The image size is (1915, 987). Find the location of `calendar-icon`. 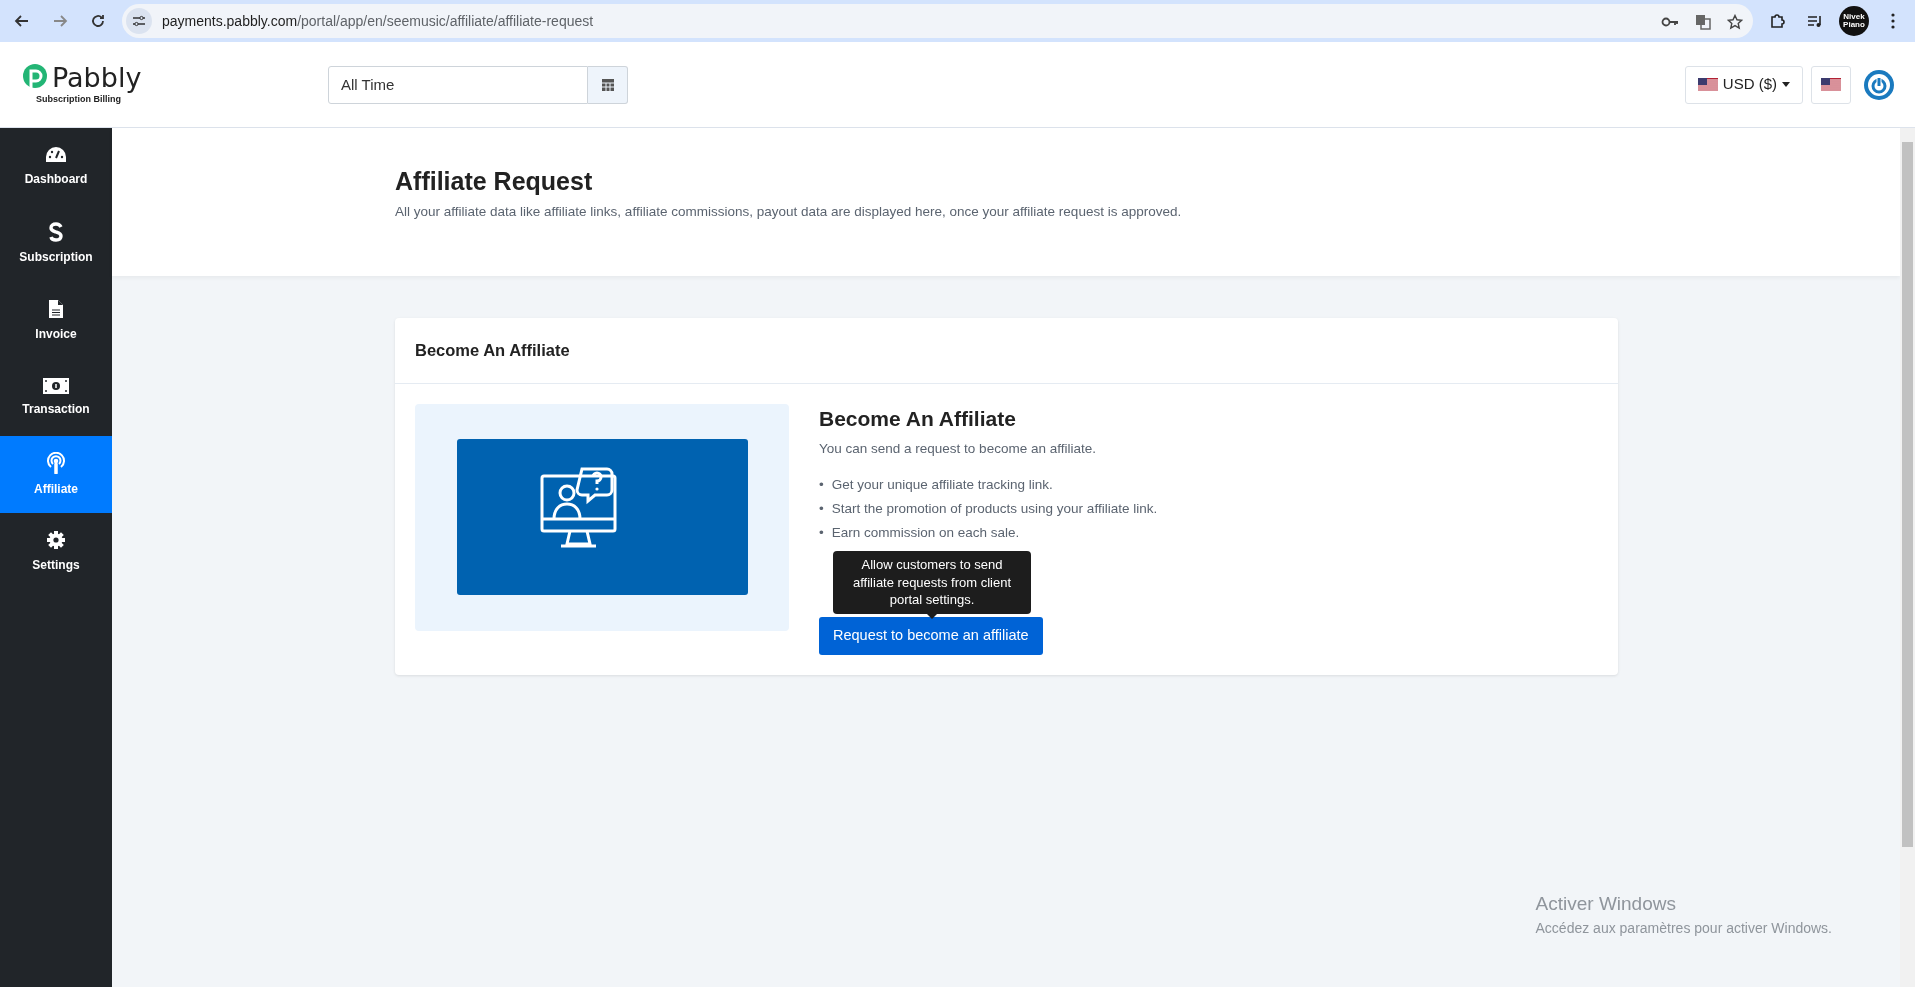

calendar-icon is located at coordinates (607, 84).